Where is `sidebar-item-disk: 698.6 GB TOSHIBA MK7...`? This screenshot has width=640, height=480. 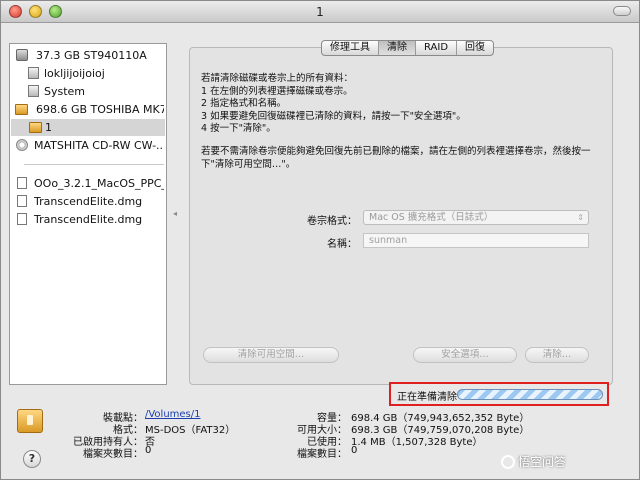
sidebar-item-disk: 698.6 GB TOSHIBA MK7... is located at coordinates (89, 109).